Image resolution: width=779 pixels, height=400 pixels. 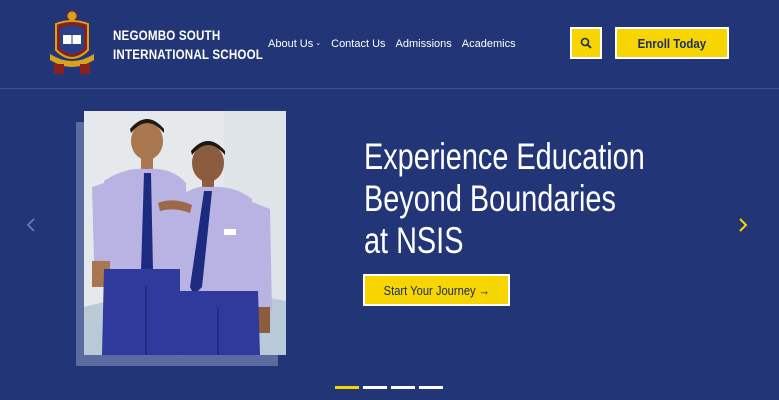 I want to click on carousel-prev-button, so click(x=33, y=226).